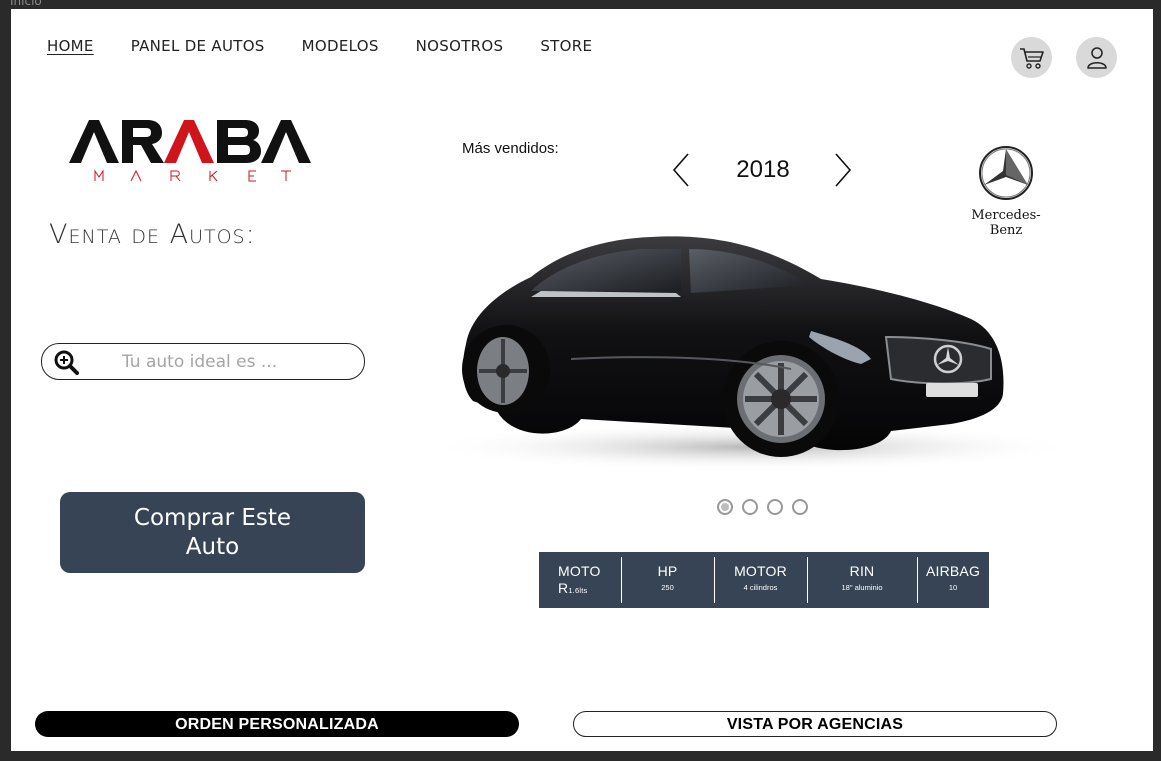  I want to click on nav-item-nosotros: NOSOTROS, so click(460, 46).